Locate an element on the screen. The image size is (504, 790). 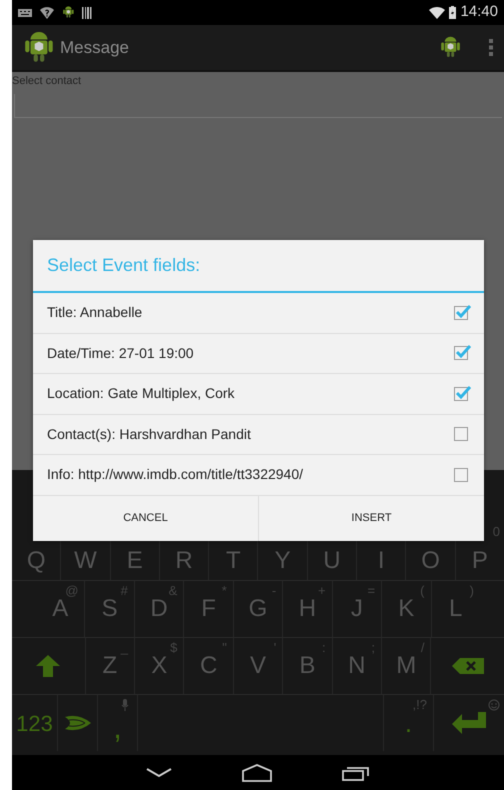
key-hint: = is located at coordinates (371, 590).